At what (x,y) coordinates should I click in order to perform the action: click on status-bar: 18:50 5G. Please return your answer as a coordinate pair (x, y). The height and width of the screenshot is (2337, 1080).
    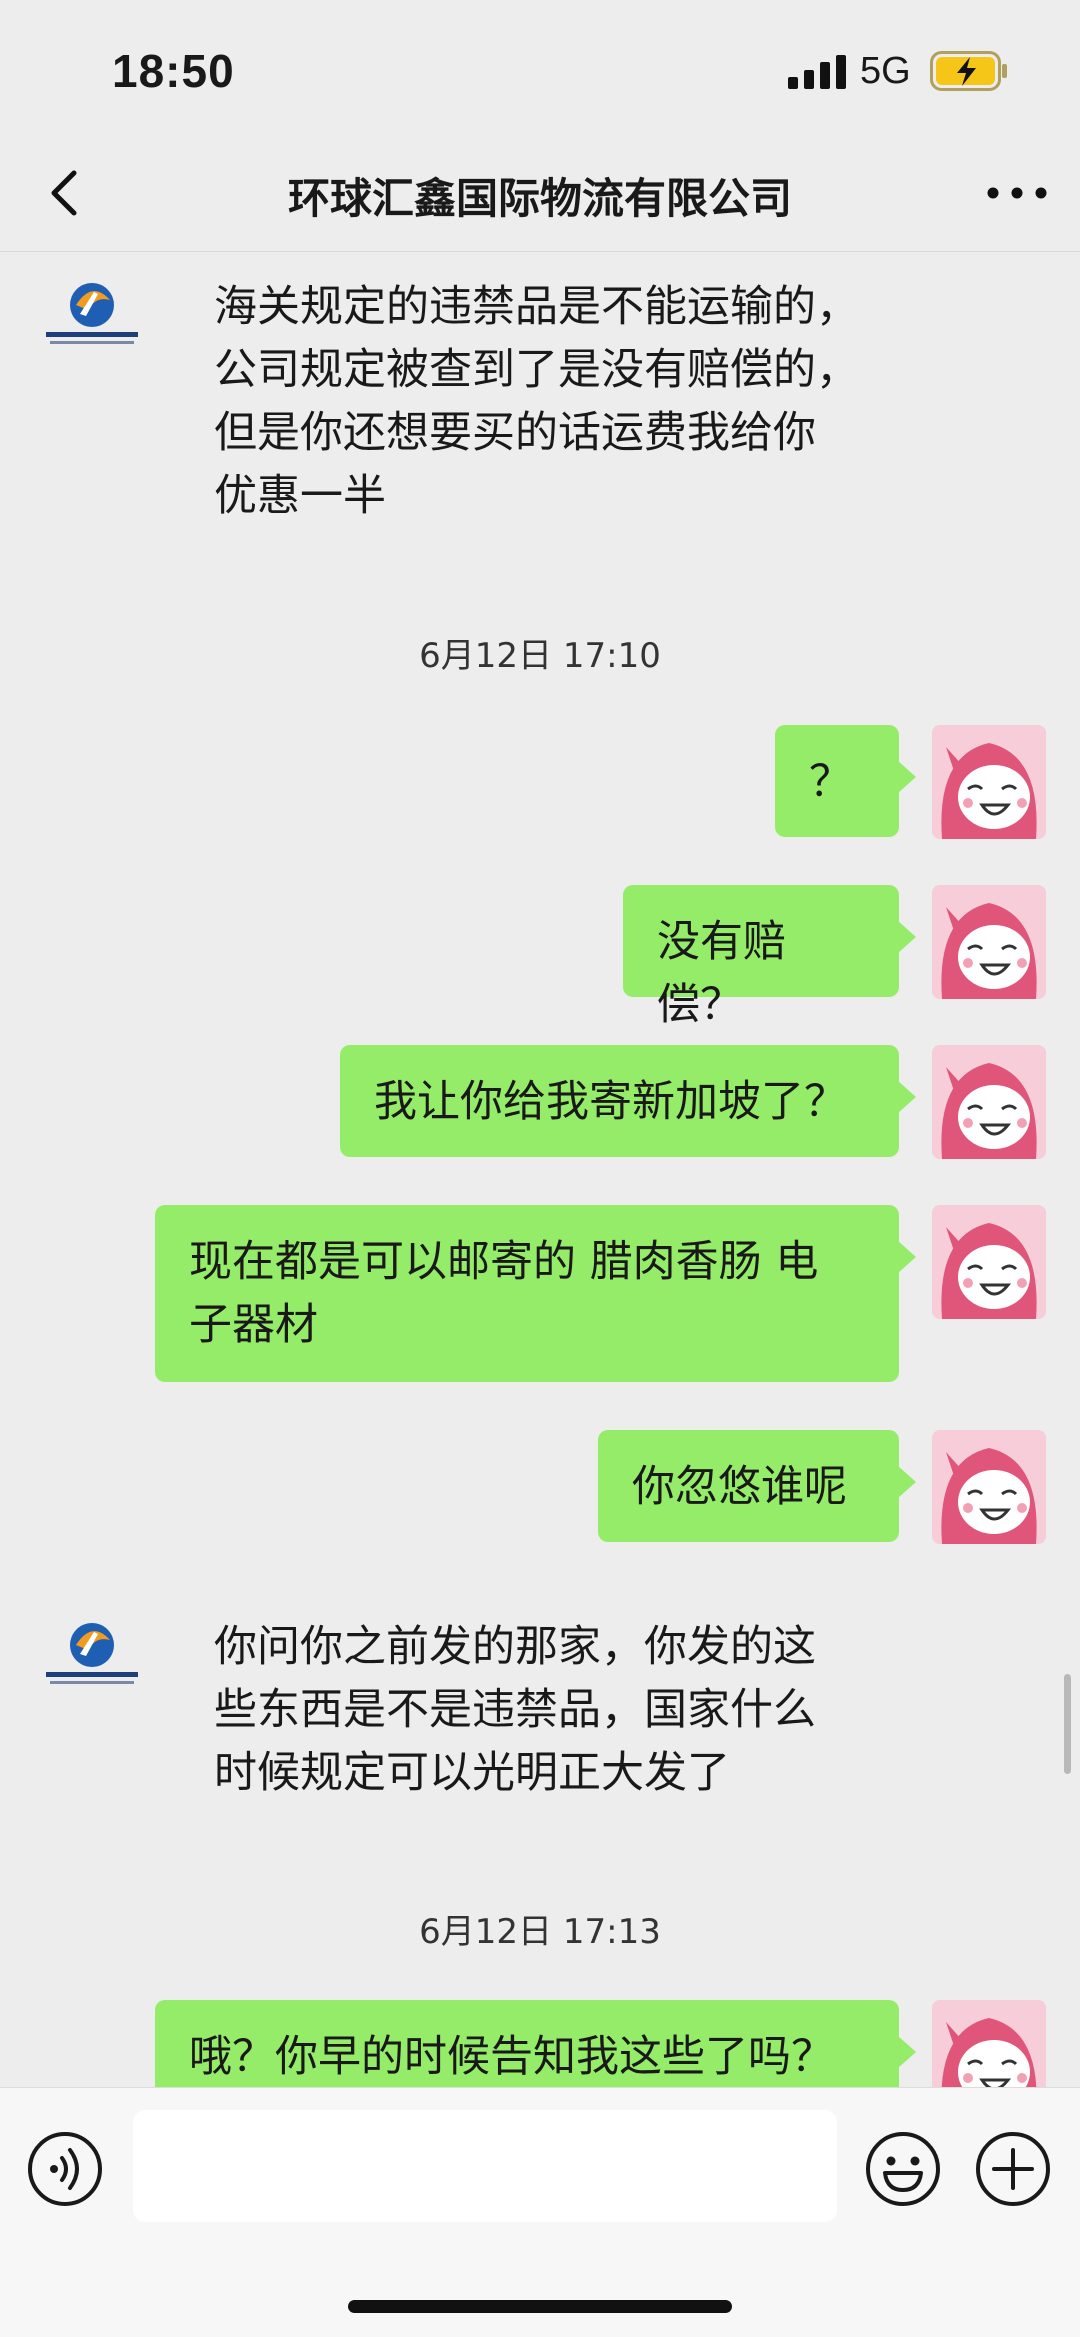
    Looking at the image, I should click on (540, 67).